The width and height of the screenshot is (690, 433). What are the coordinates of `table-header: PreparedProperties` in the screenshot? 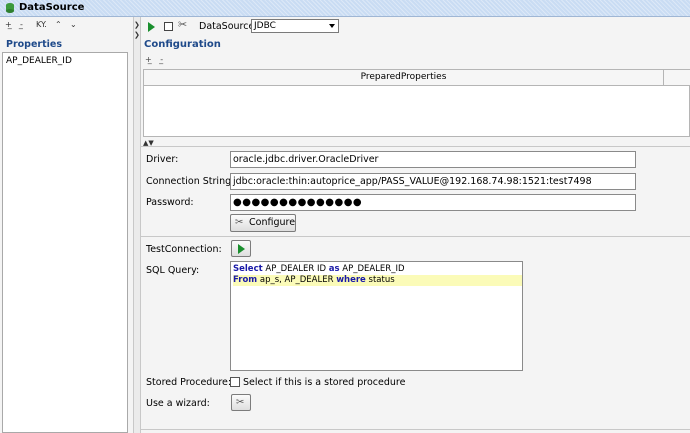 It's located at (404, 78).